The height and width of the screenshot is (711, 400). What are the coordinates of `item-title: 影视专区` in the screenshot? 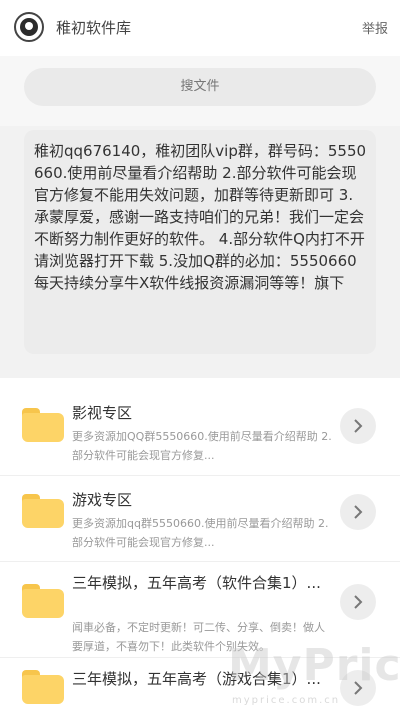 It's located at (102, 413).